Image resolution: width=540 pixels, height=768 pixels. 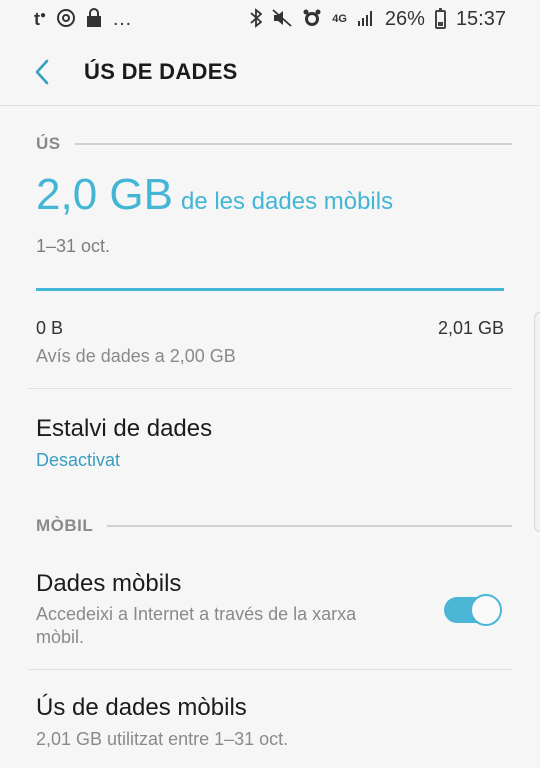 I want to click on usage-period: 1–31 oct., so click(x=73, y=246).